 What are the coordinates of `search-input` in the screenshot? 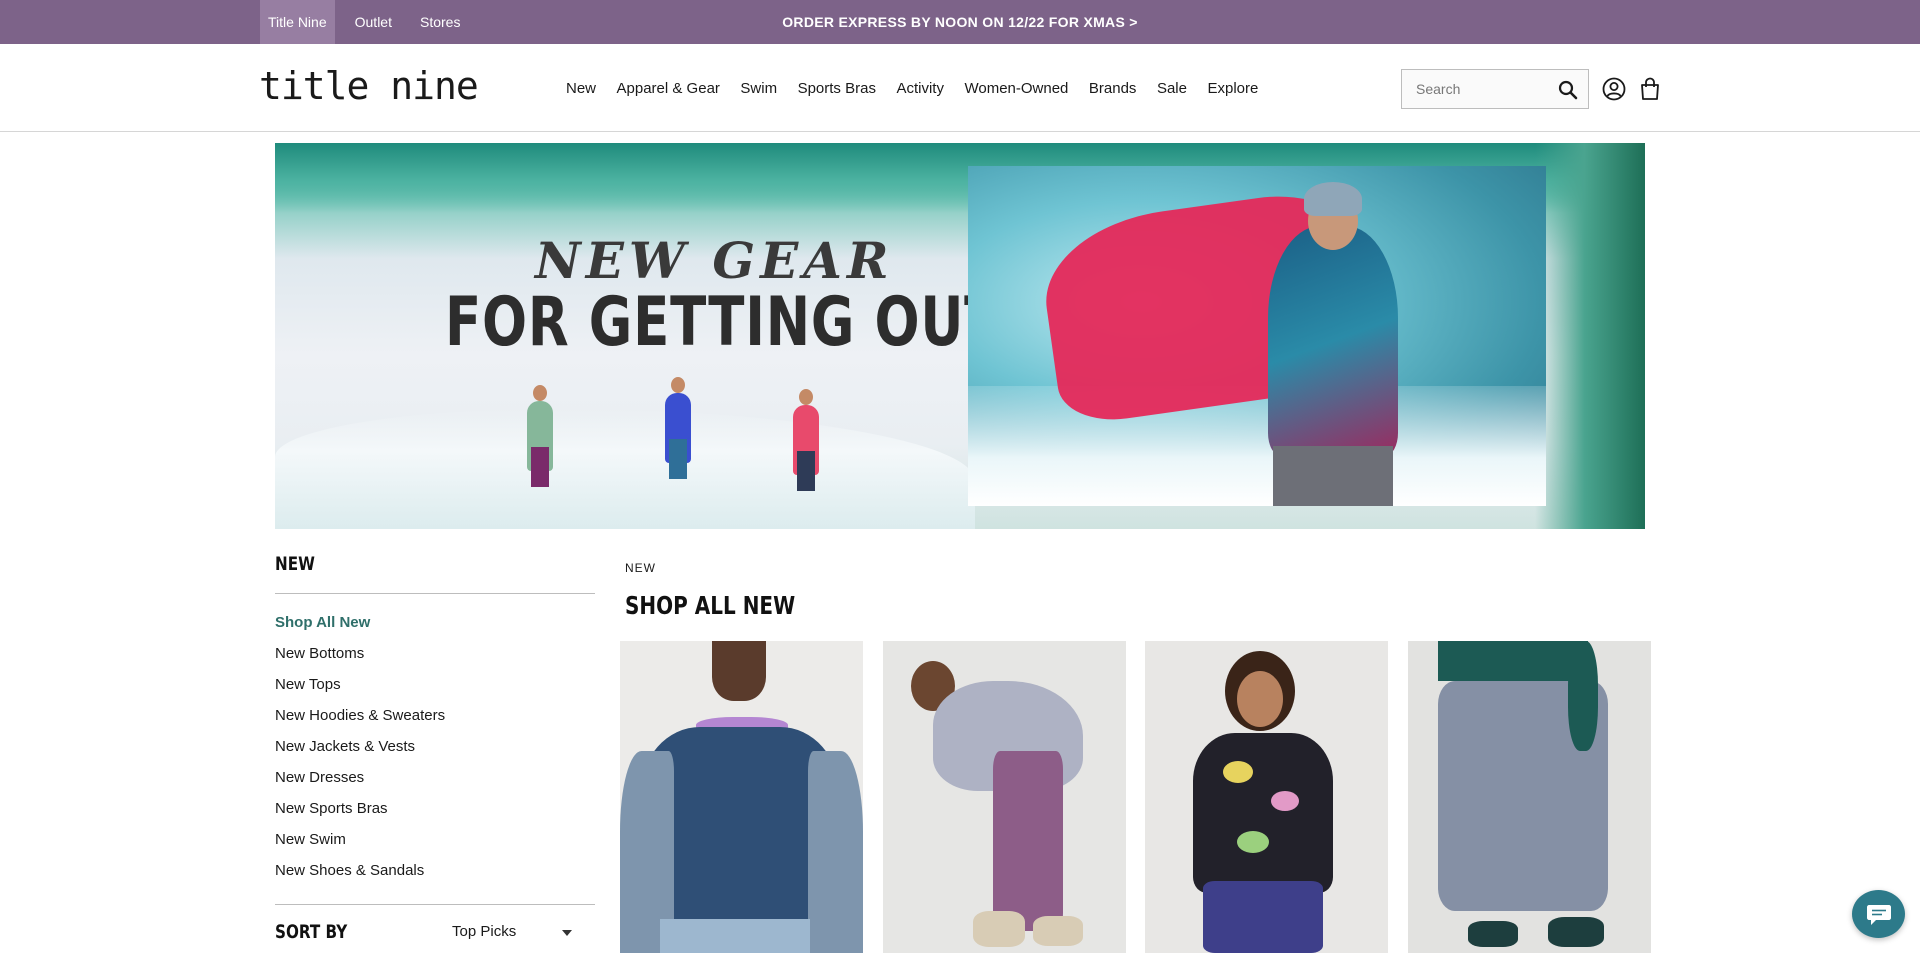 It's located at (1472, 89).